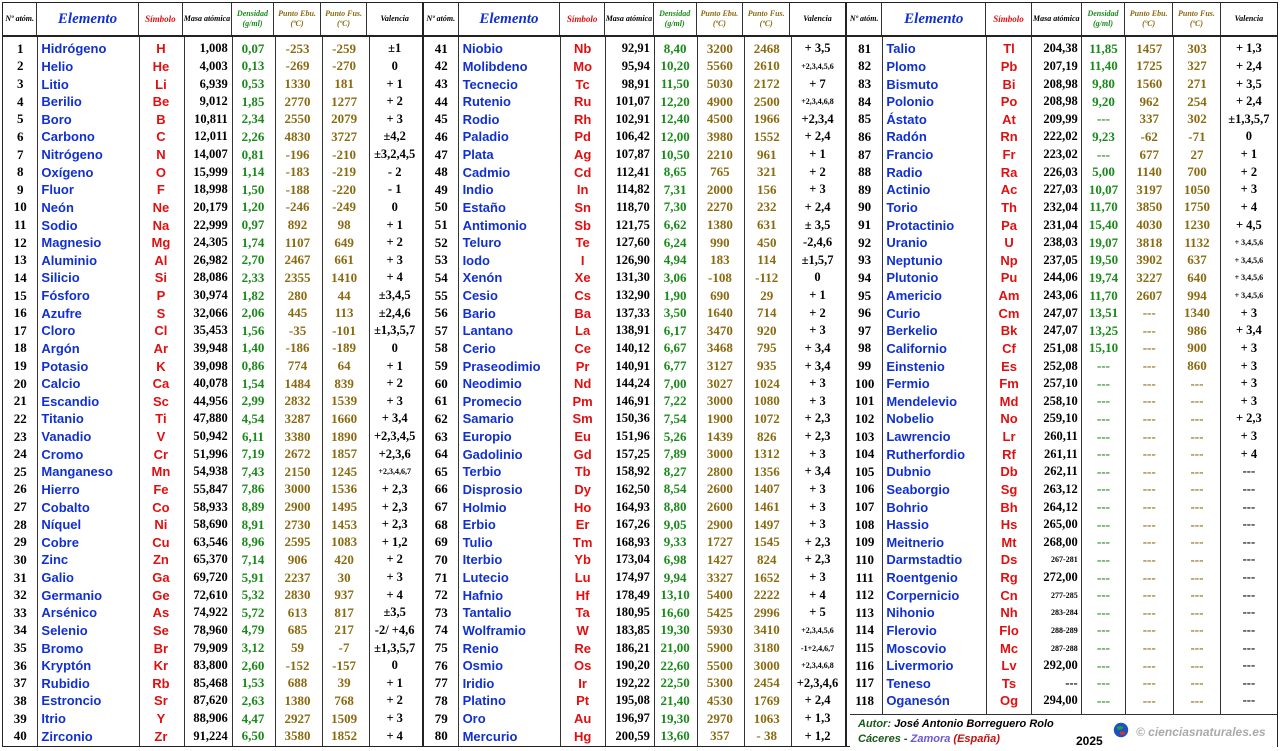 This screenshot has width=1280, height=751. I want to click on boiling-point: -269, so click(297, 66).